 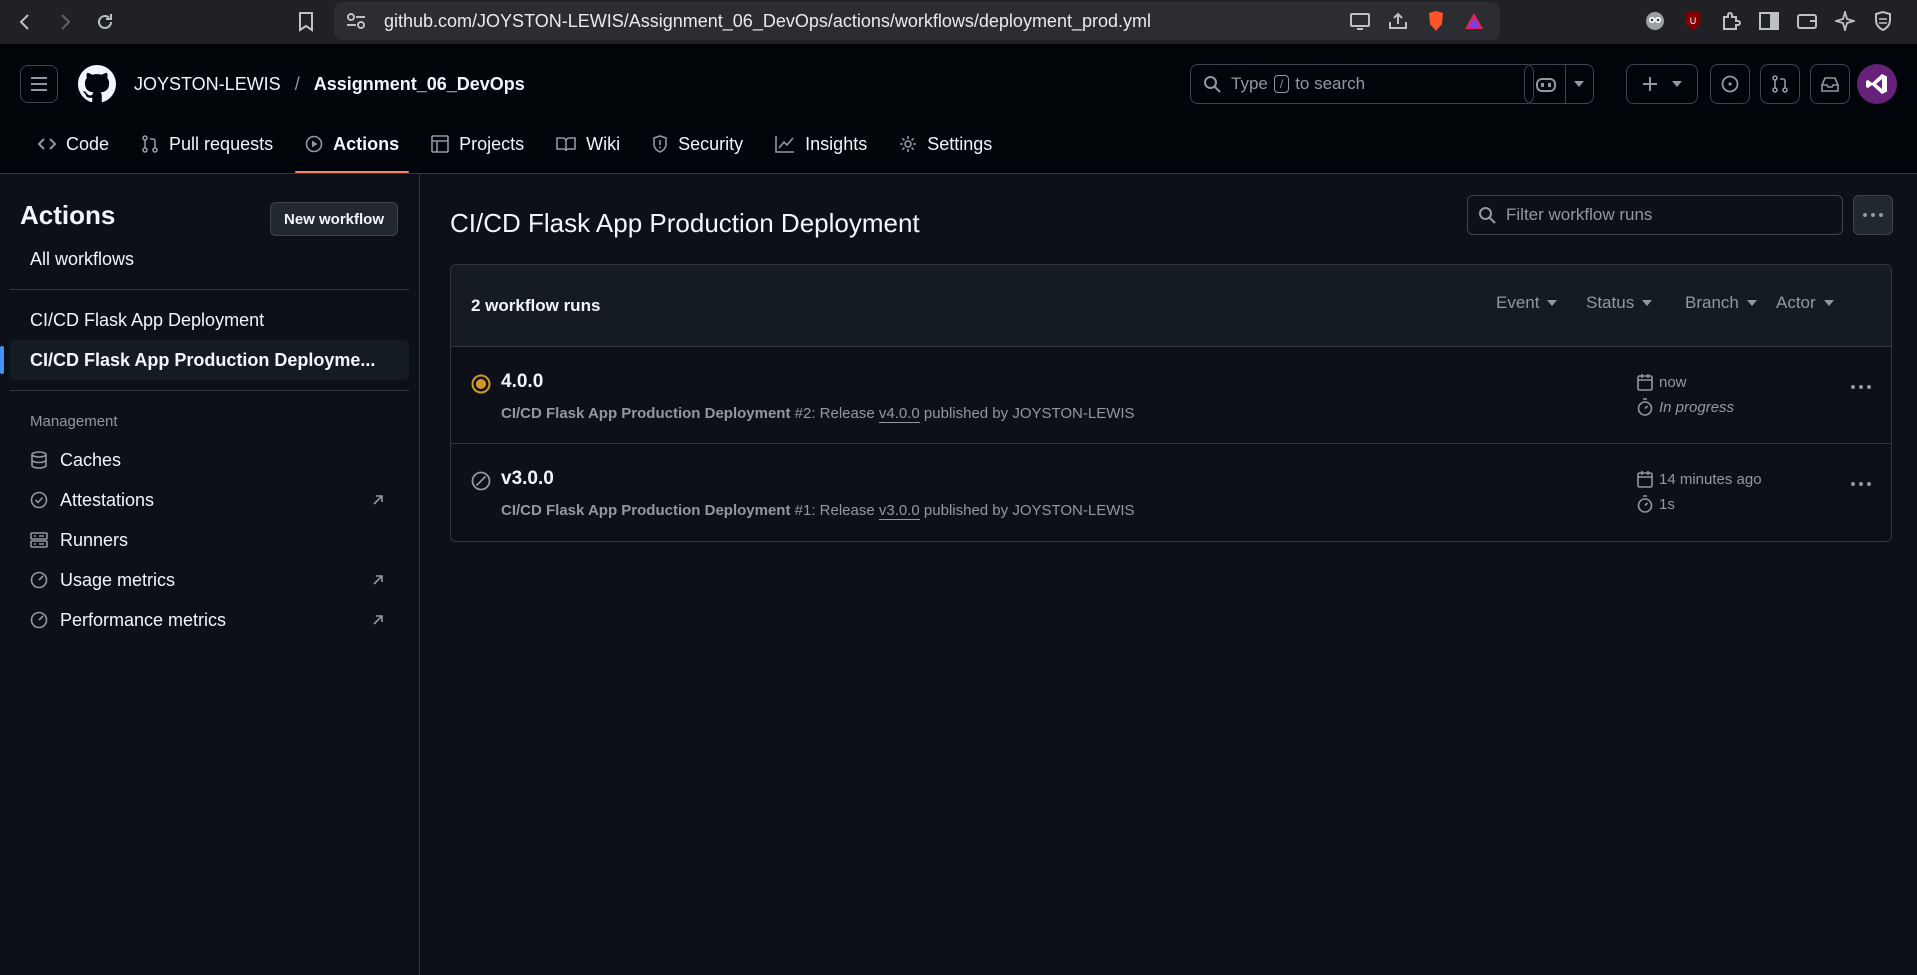 I want to click on issues-button, so click(x=1730, y=84).